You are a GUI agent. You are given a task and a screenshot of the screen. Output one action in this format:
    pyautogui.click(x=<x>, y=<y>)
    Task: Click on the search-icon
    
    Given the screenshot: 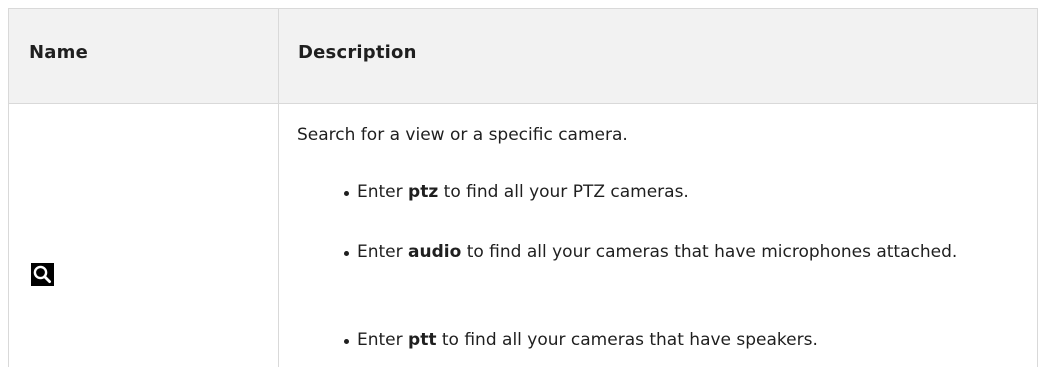 What is the action you would take?
    pyautogui.click(x=42, y=274)
    